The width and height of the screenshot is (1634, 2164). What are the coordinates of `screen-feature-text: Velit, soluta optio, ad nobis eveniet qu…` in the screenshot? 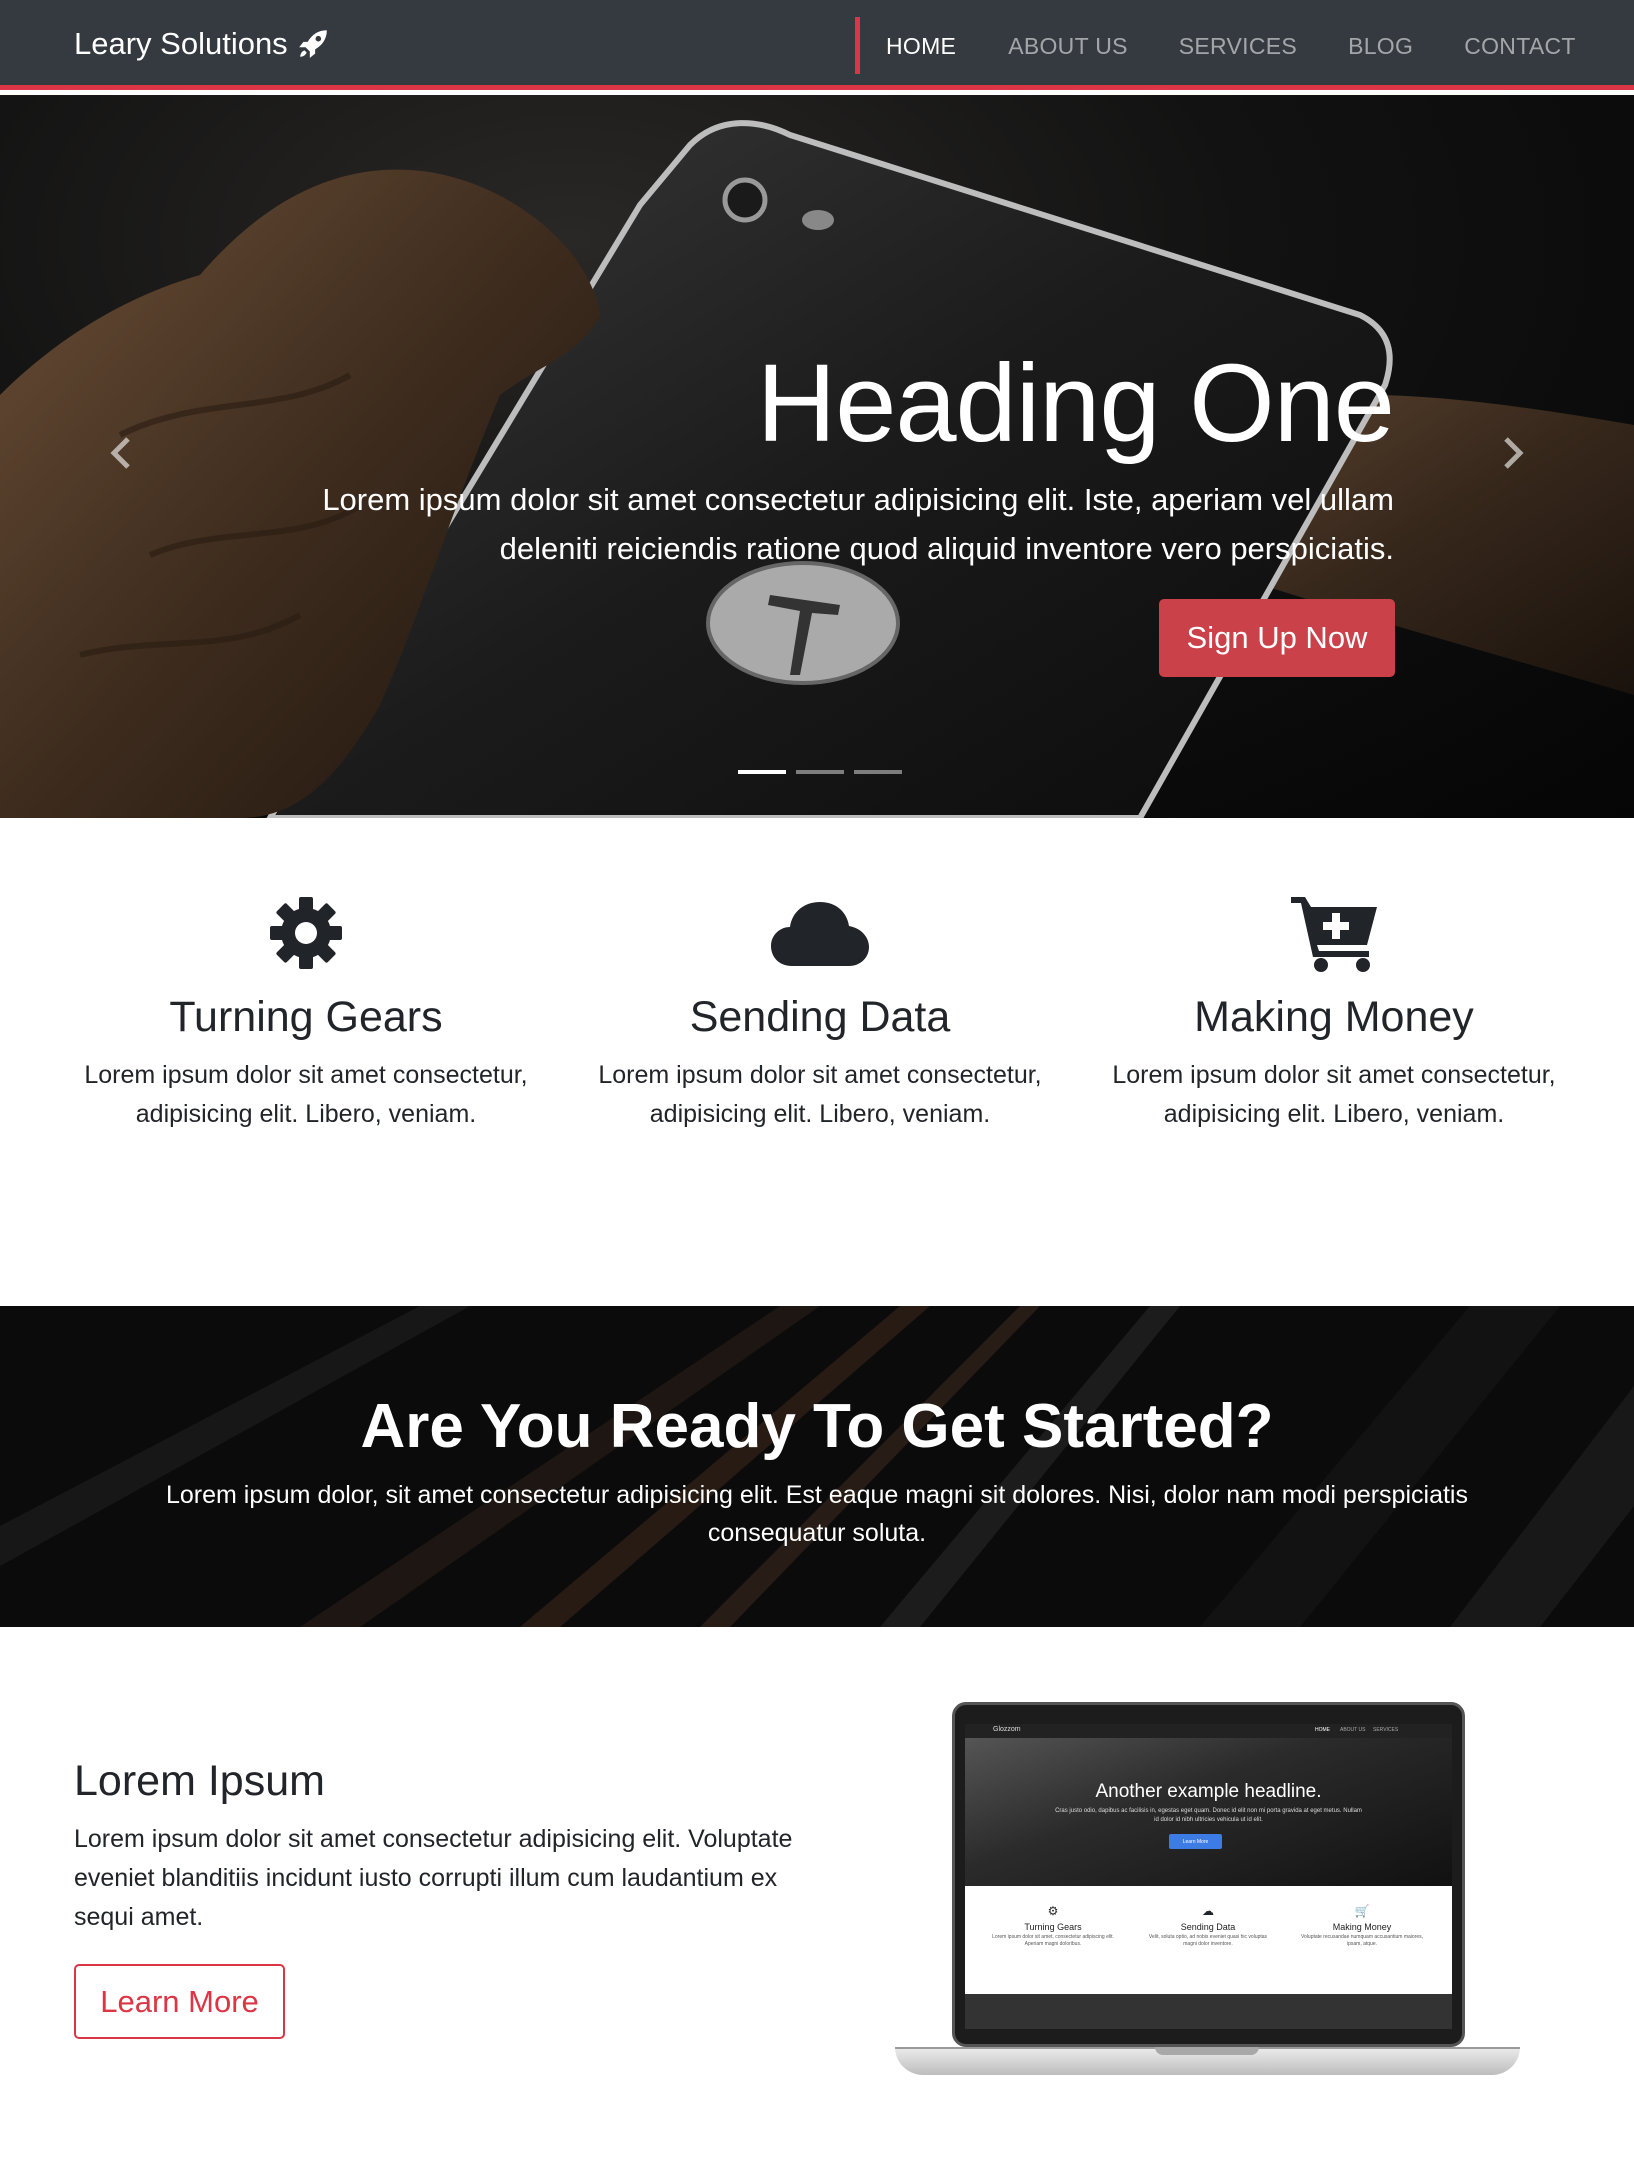 It's located at (1208, 1940).